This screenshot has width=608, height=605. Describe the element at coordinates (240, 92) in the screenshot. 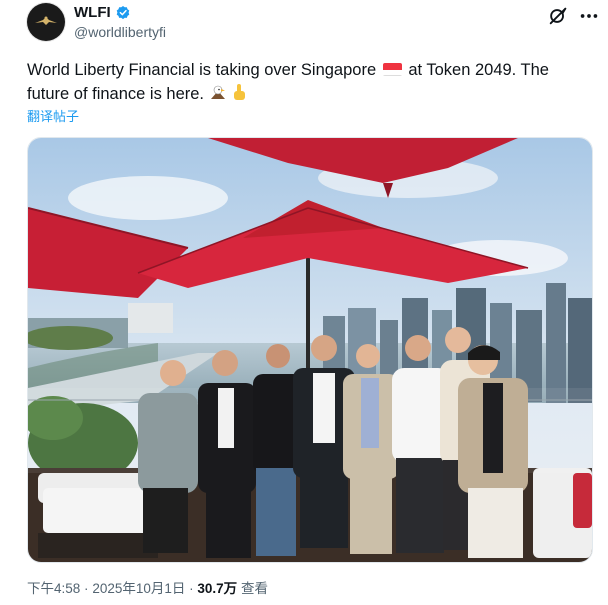

I see `pointing-up-emoji-icon` at that location.